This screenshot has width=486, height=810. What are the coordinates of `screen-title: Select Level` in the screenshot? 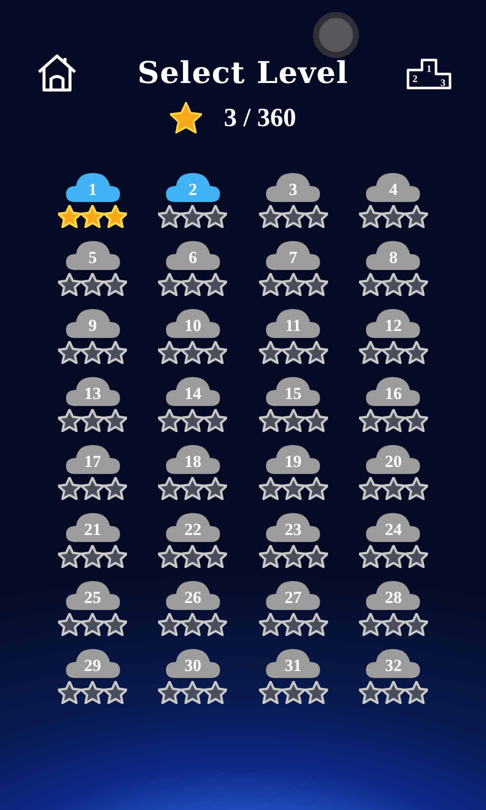 It's located at (243, 73).